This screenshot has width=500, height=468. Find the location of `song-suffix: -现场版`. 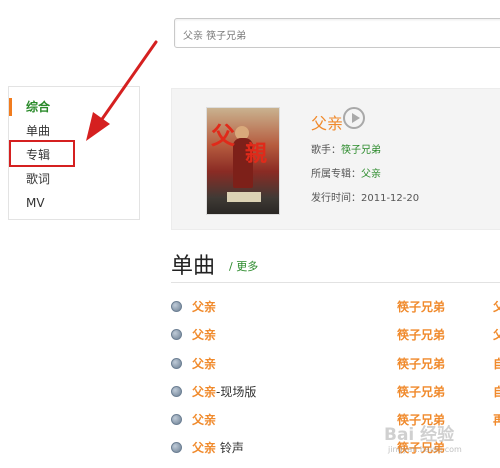

song-suffix: -现场版 is located at coordinates (236, 392).